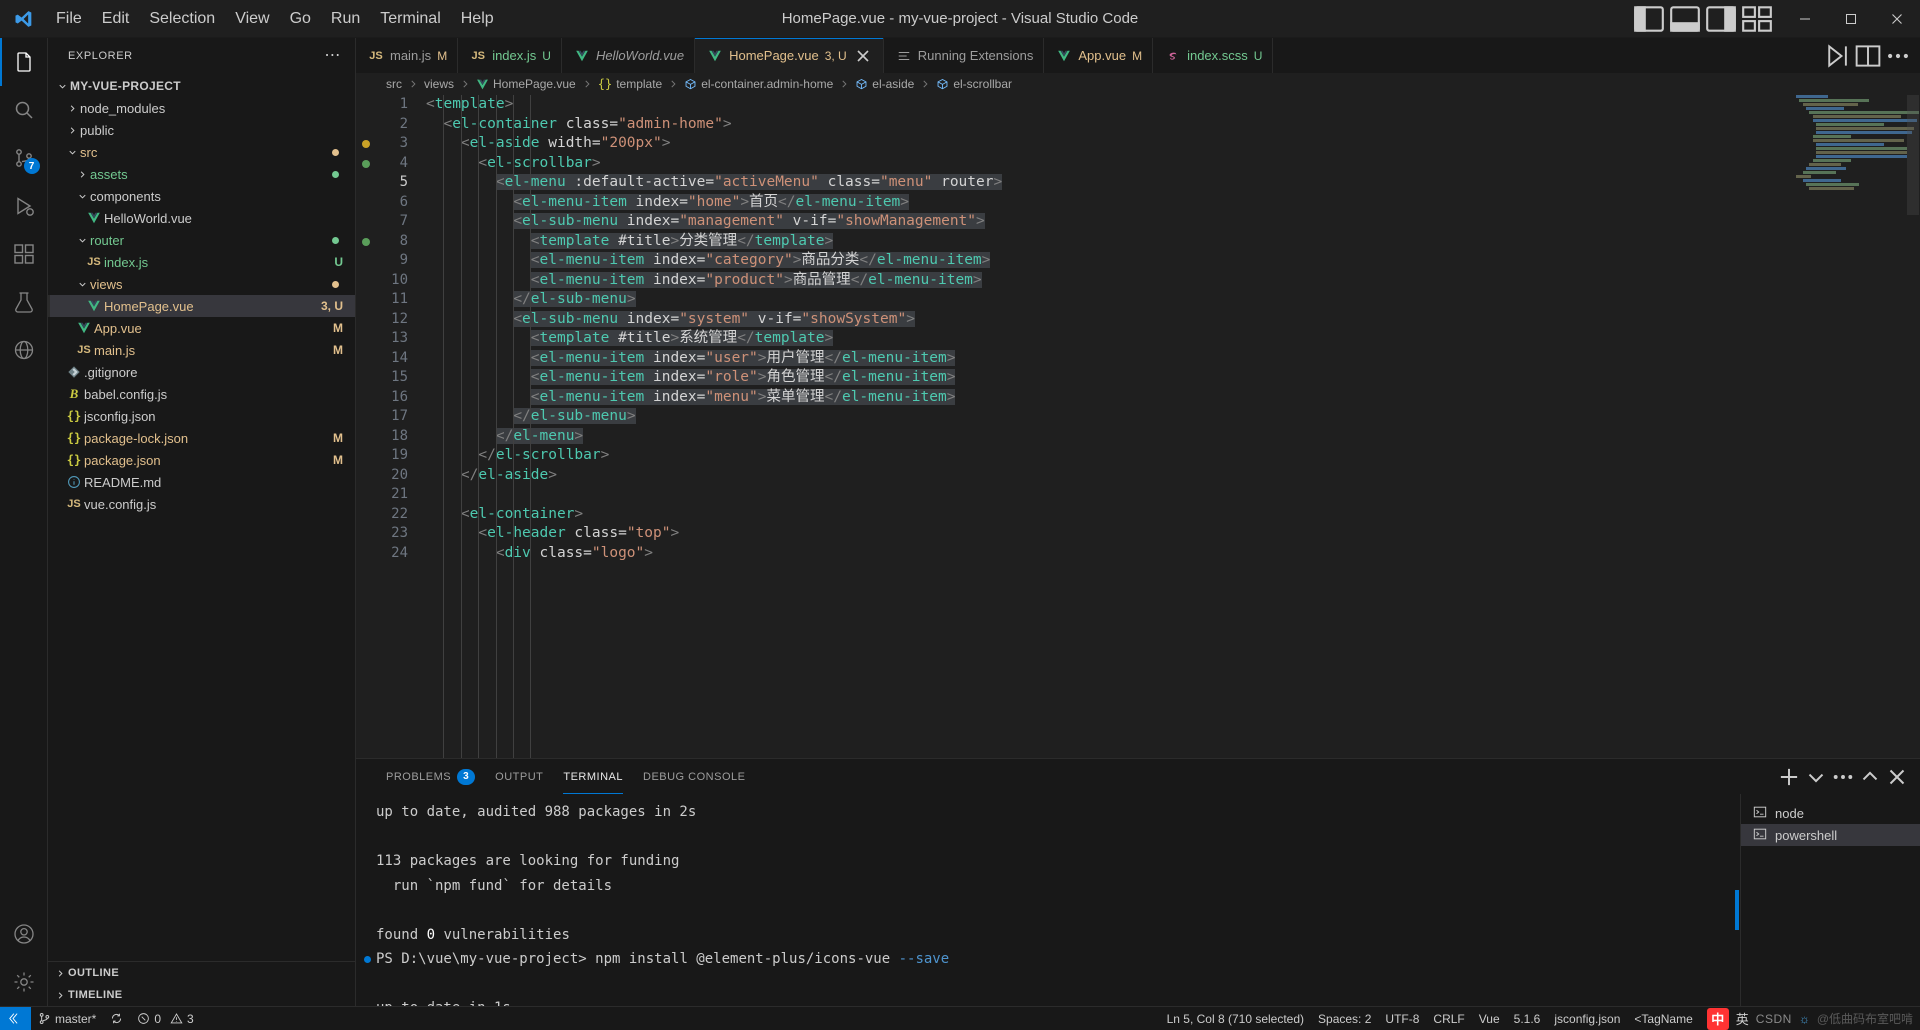 This screenshot has width=1920, height=1030. Describe the element at coordinates (24, 158) in the screenshot. I see `activity-source-control: 7` at that location.